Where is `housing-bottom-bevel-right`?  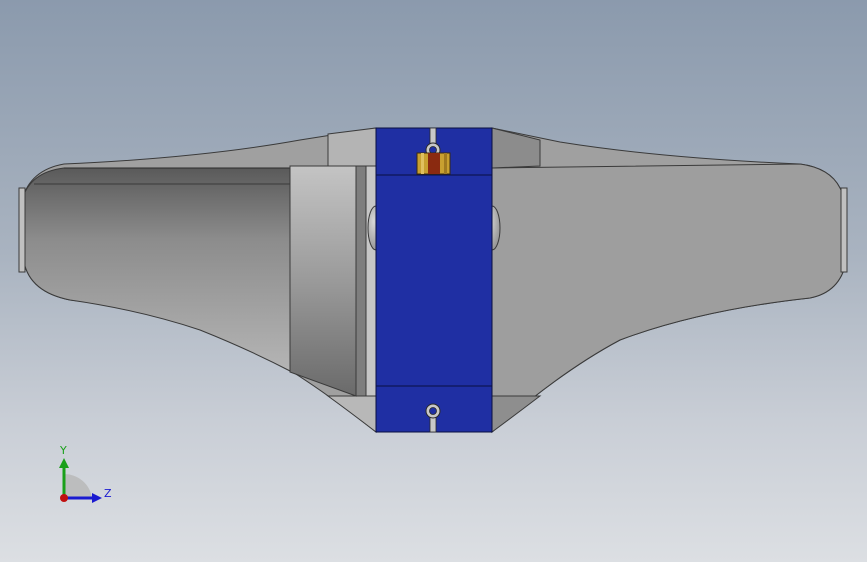 housing-bottom-bevel-right is located at coordinates (516, 414).